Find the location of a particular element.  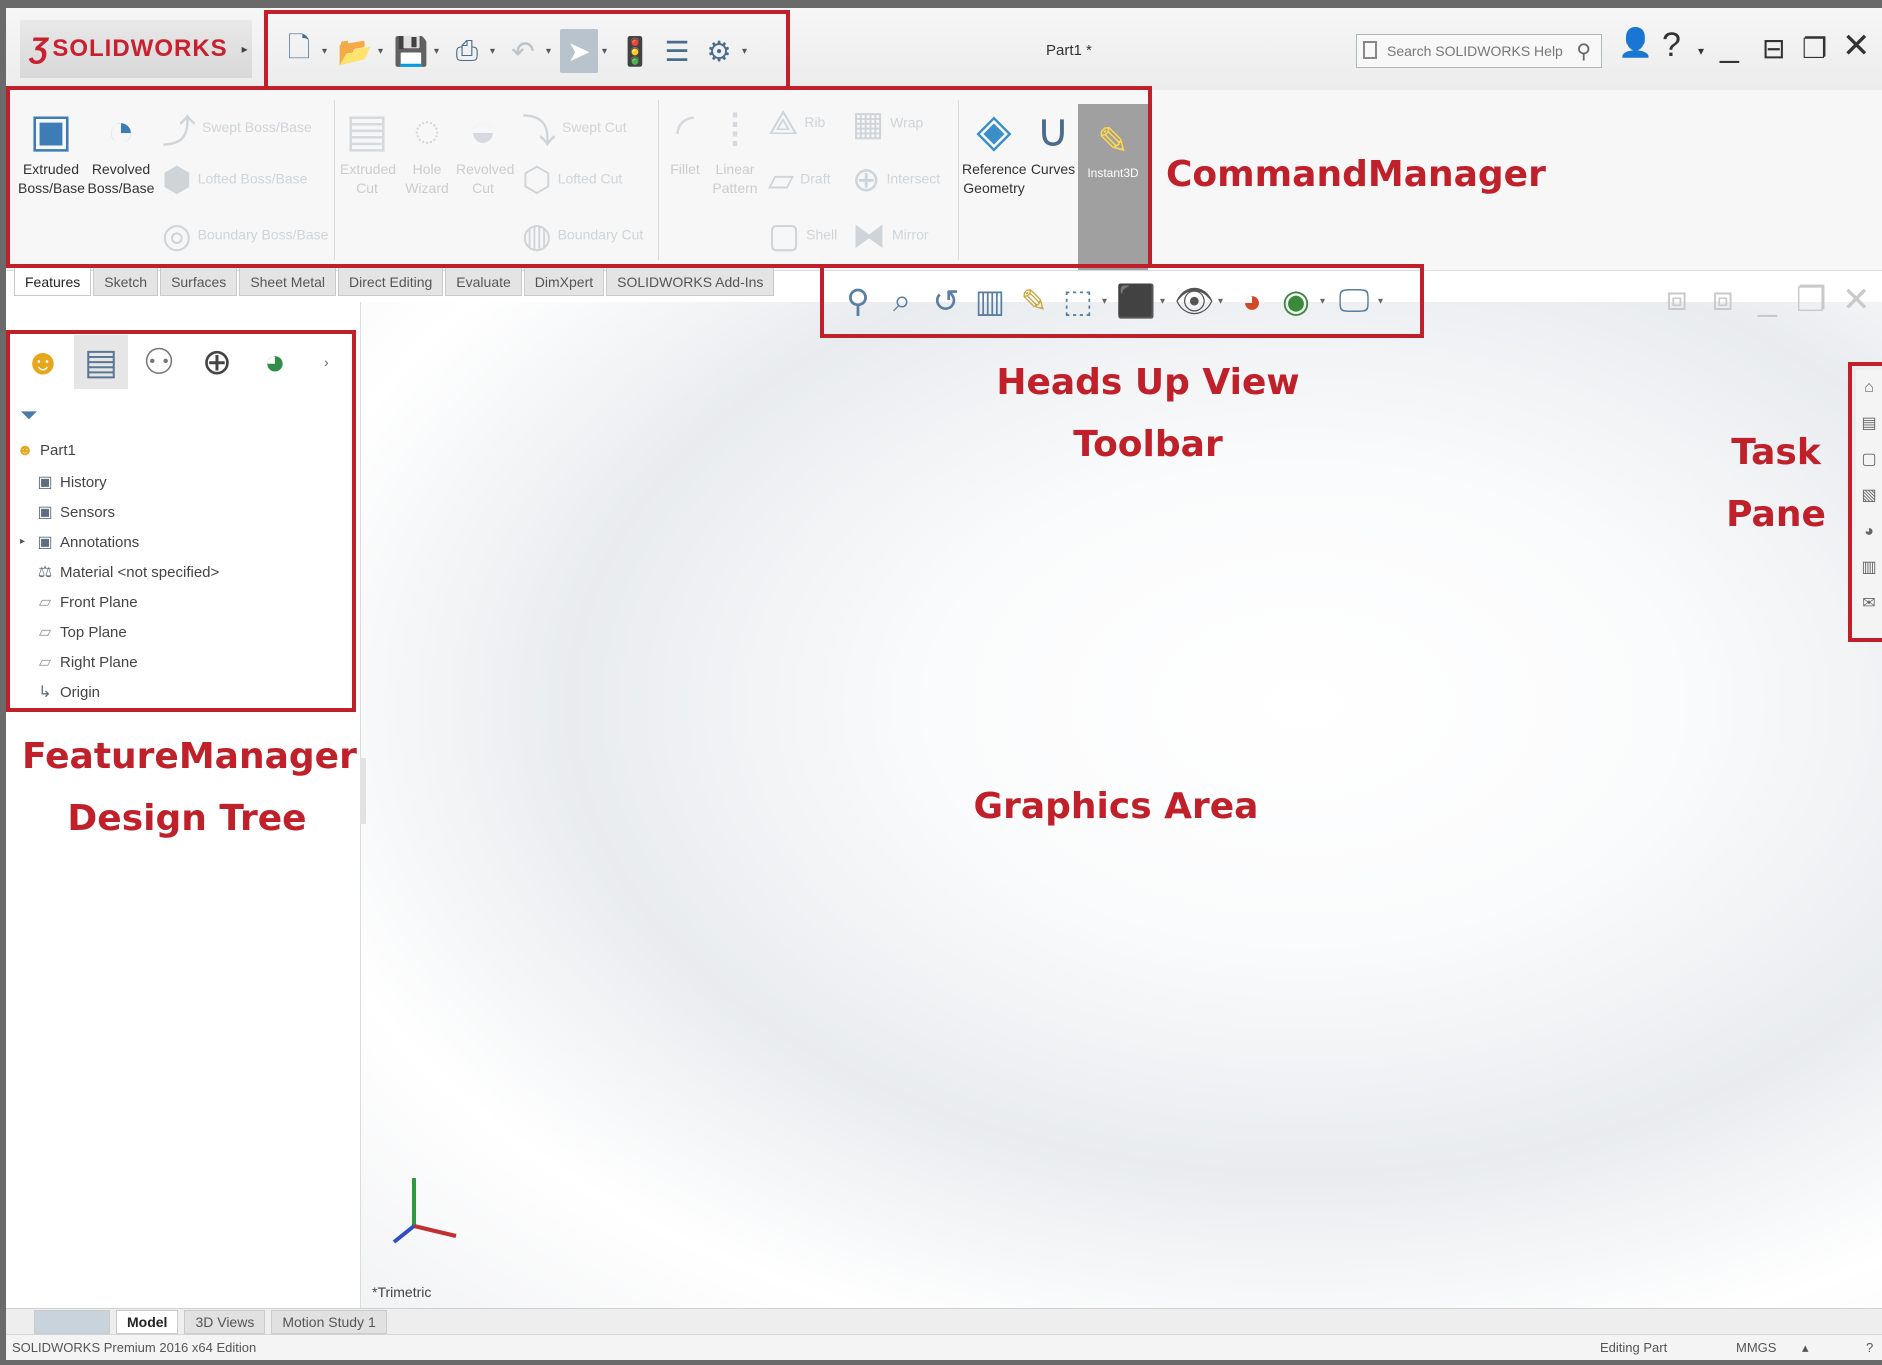

tab-evaluate: Evaluate is located at coordinates (483, 281).